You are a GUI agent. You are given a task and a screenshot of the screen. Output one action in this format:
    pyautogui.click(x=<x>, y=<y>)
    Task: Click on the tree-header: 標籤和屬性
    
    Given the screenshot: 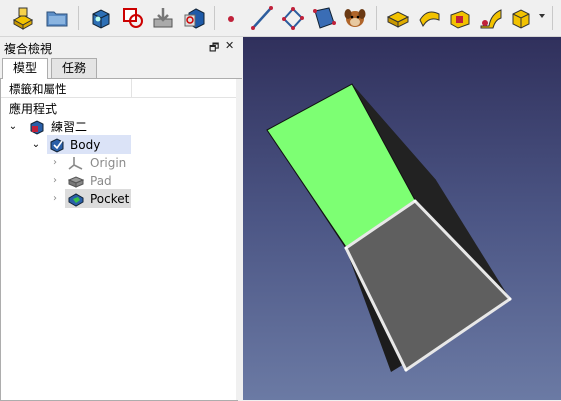 What is the action you would take?
    pyautogui.click(x=119, y=88)
    